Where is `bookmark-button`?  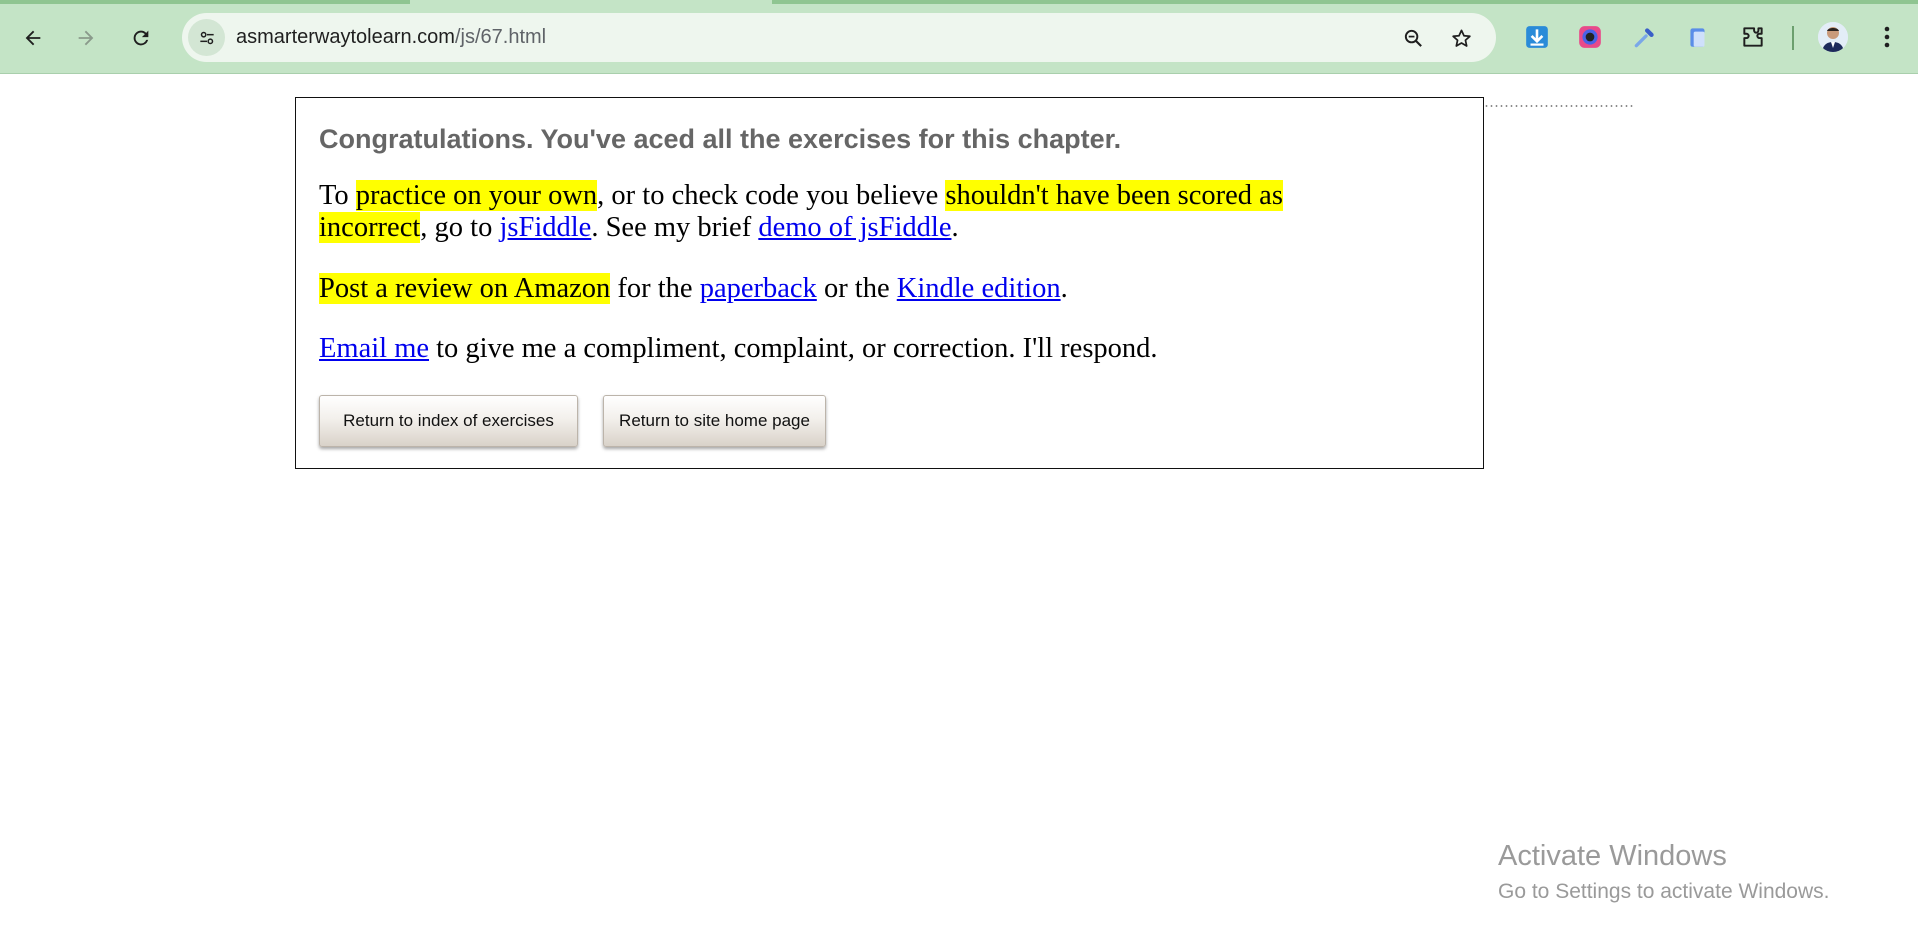
bookmark-button is located at coordinates (1461, 38).